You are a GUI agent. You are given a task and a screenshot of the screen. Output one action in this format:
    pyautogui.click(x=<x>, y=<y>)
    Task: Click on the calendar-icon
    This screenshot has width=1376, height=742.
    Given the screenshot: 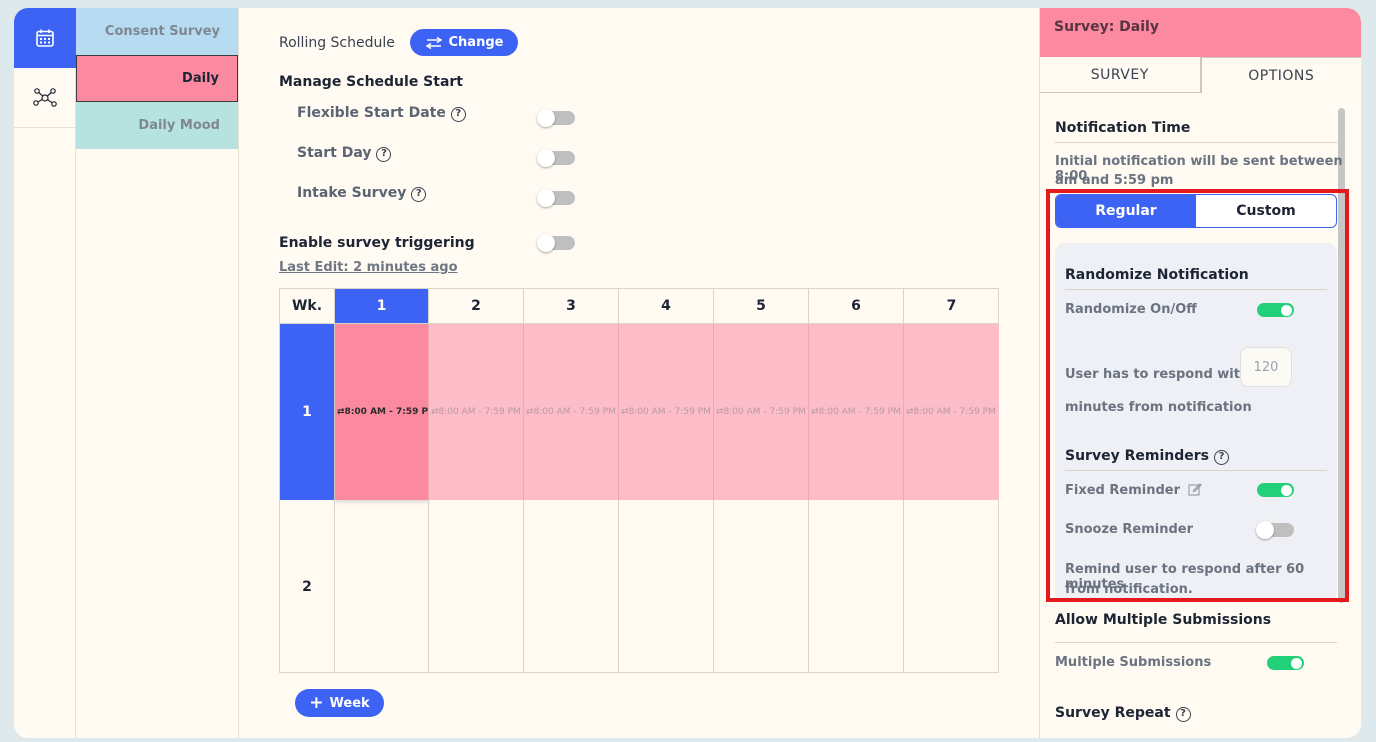 What is the action you would take?
    pyautogui.click(x=45, y=38)
    